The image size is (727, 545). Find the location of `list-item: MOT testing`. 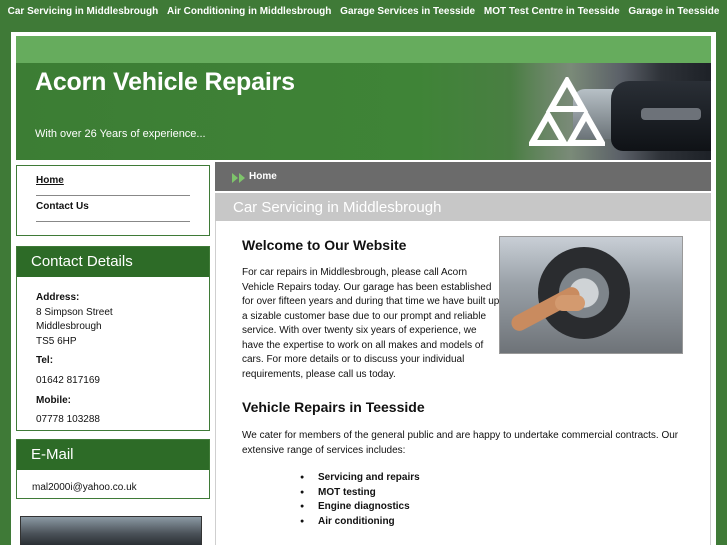

list-item: MOT testing is located at coordinates (360, 493).